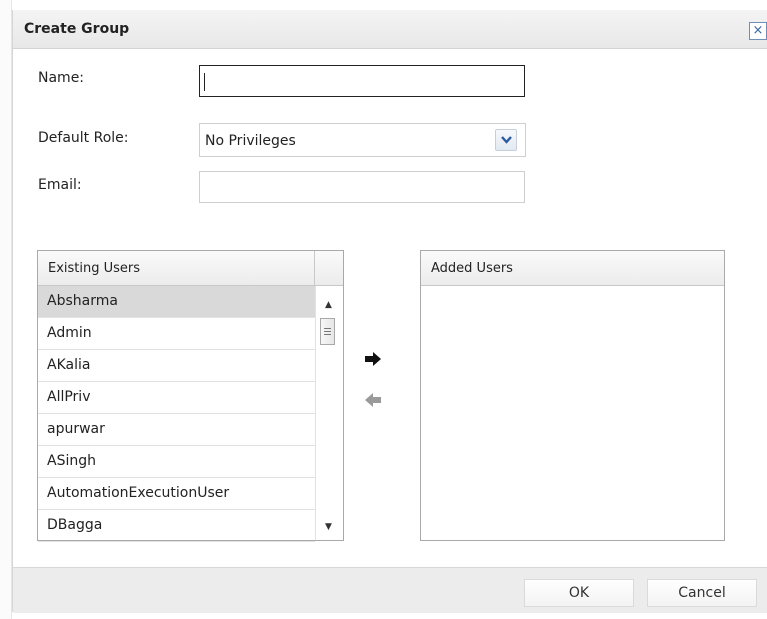 The width and height of the screenshot is (767, 619). I want to click on list-item: DBagga, so click(176, 526).